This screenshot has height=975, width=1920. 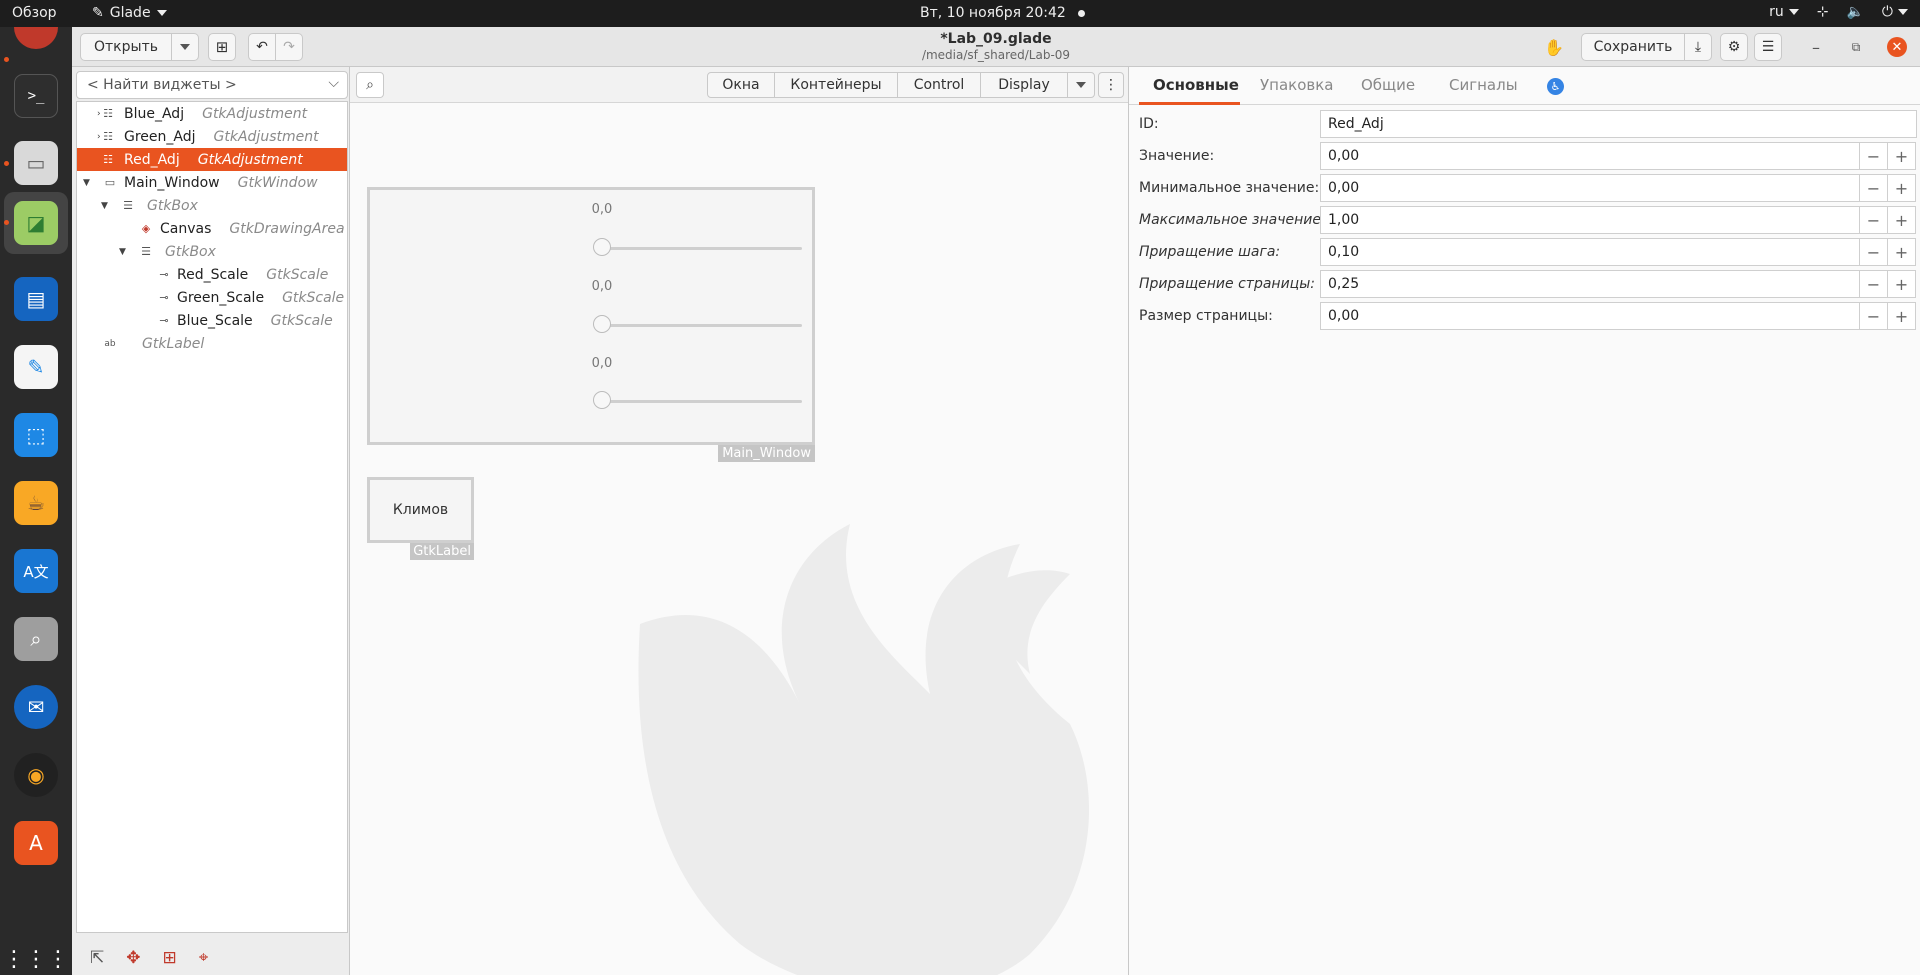 I want to click on language-indicator: ru, so click(x=1784, y=12).